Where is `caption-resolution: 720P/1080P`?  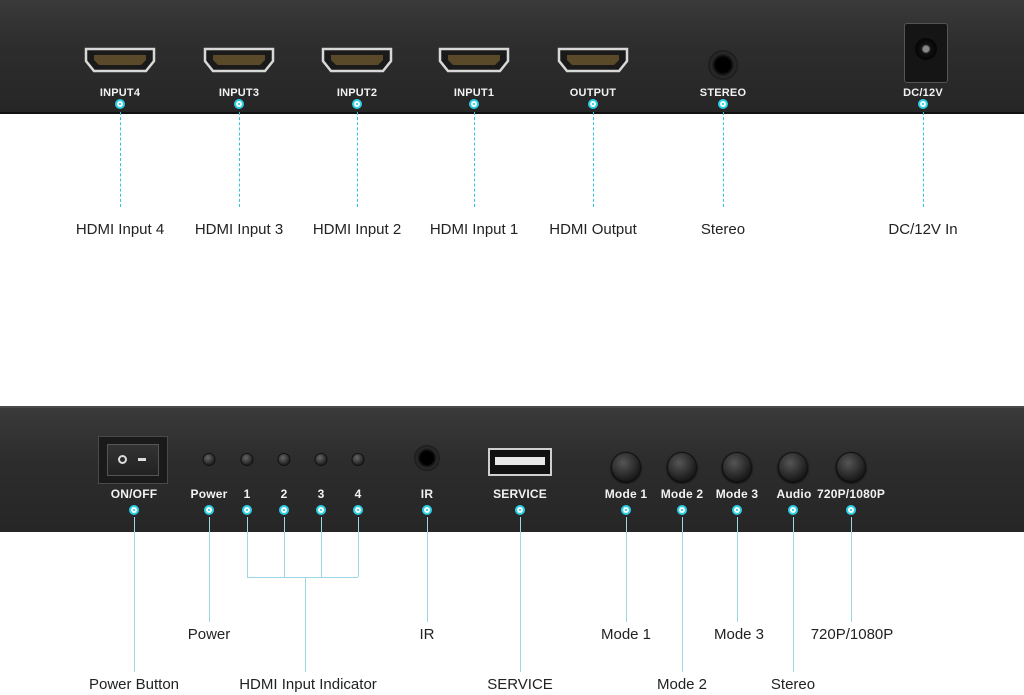 caption-resolution: 720P/1080P is located at coordinates (852, 634).